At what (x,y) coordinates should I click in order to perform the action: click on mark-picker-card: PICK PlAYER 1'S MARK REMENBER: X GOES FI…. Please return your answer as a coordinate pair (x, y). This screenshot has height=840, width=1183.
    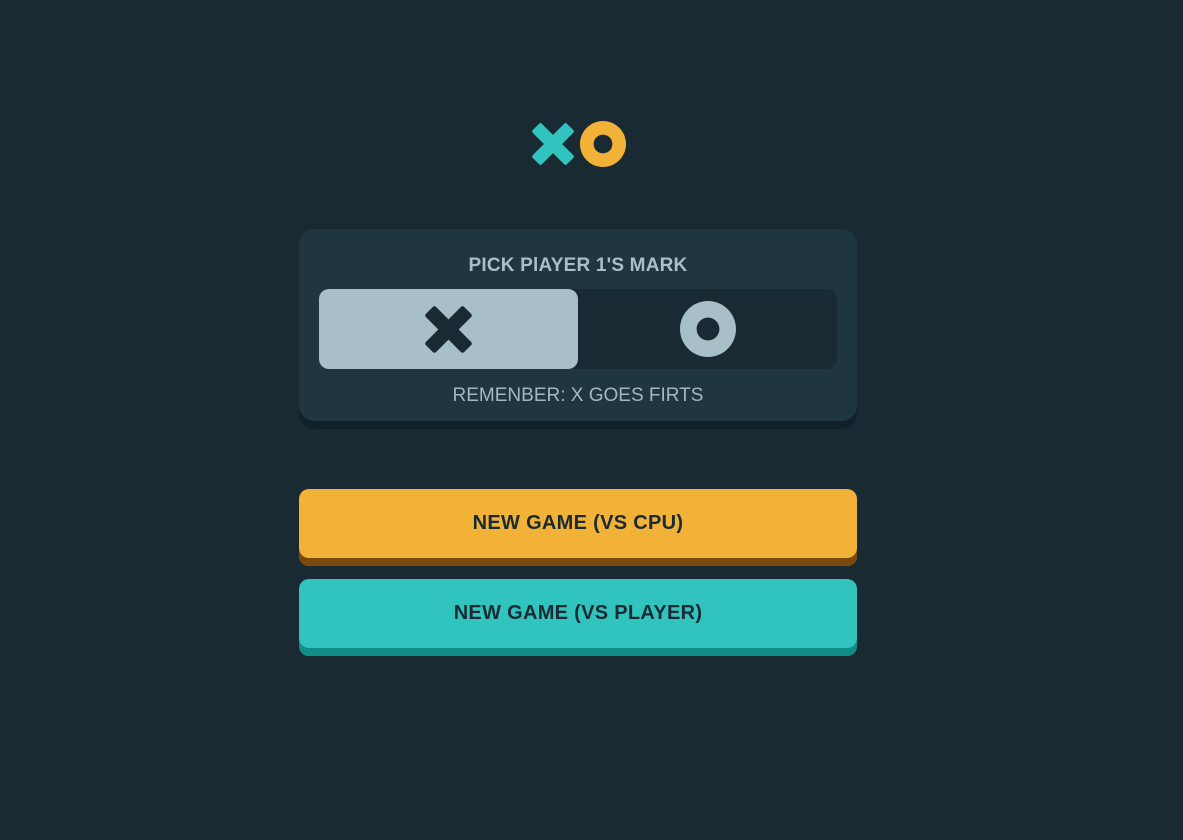
    Looking at the image, I should click on (578, 329).